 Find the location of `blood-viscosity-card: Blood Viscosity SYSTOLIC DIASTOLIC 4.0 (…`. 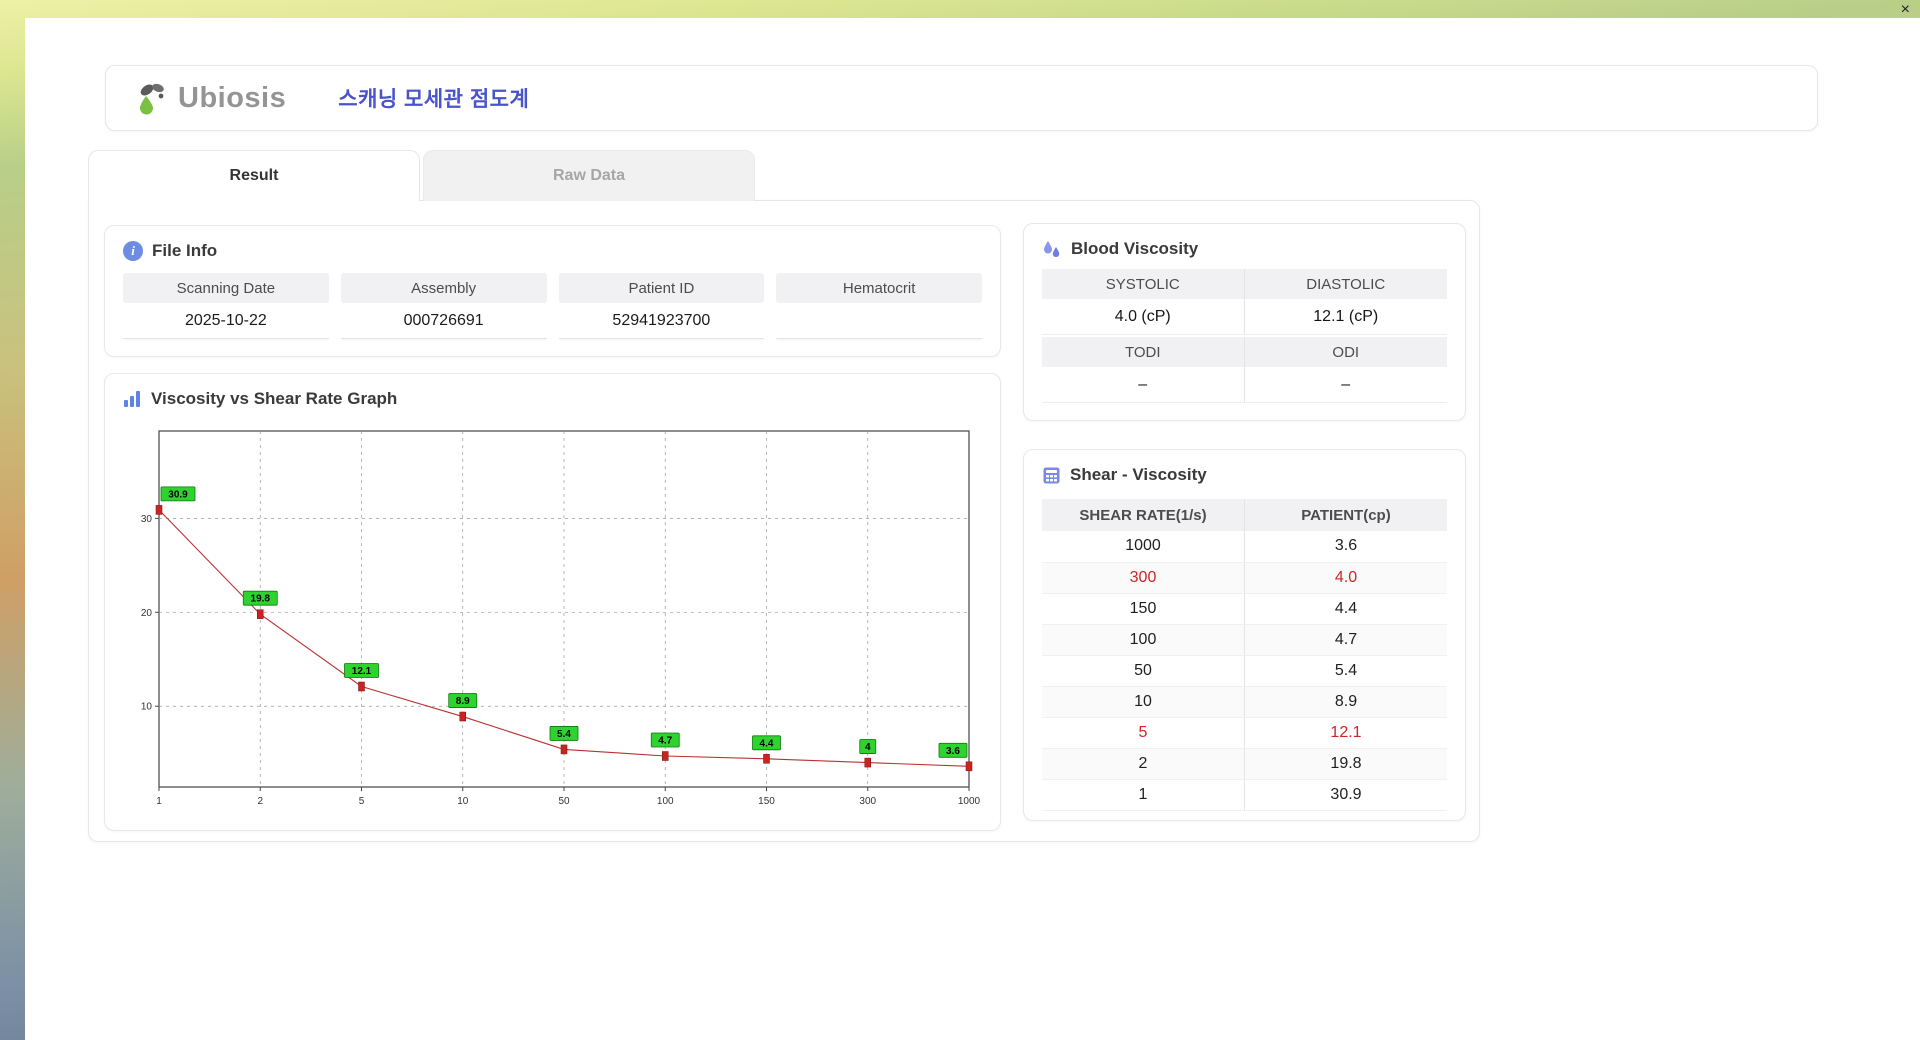

blood-viscosity-card: Blood Viscosity SYSTOLIC DIASTOLIC 4.0 (… is located at coordinates (1244, 322).